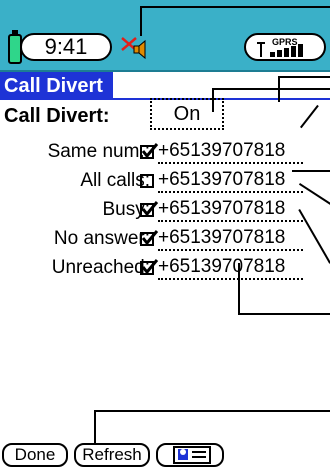 The height and width of the screenshot is (469, 330). I want to click on checkbox-unchecked, so click(147, 181).